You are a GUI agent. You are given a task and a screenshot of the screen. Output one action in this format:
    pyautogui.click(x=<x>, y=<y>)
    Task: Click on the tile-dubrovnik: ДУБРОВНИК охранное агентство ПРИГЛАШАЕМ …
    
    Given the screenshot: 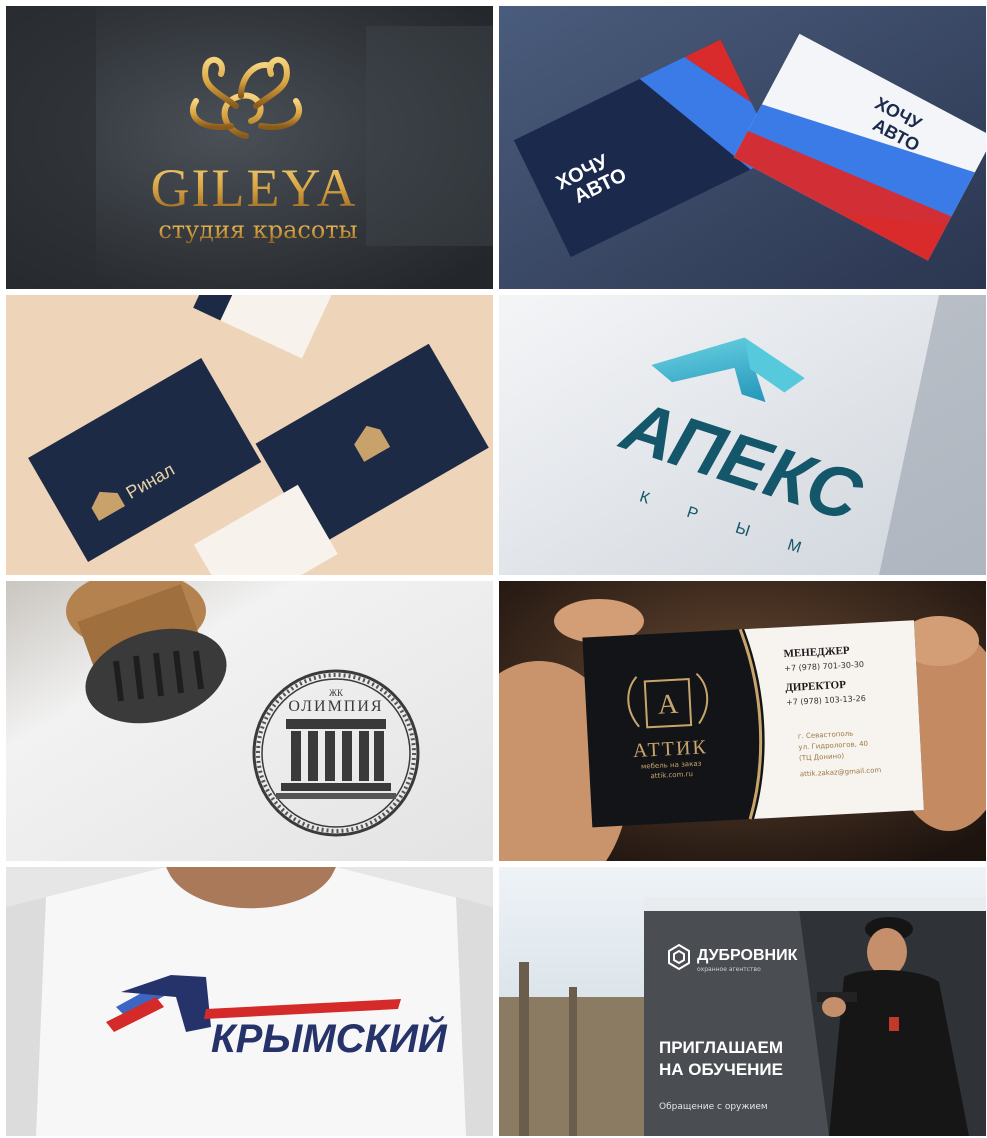 What is the action you would take?
    pyautogui.click(x=742, y=1001)
    